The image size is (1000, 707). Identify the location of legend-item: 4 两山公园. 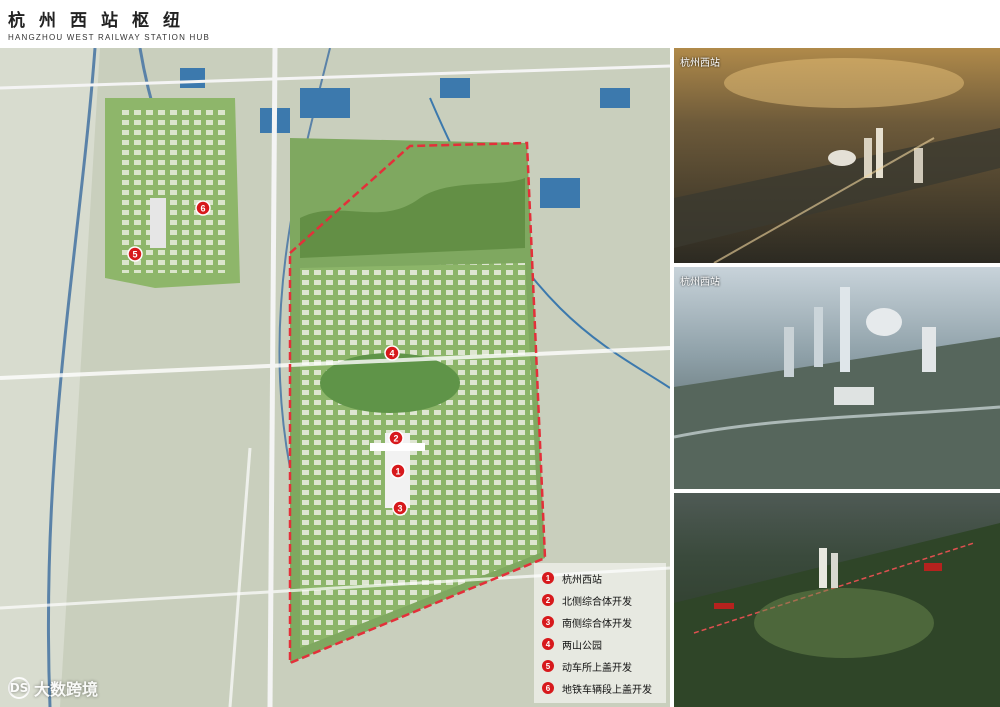
(572, 644).